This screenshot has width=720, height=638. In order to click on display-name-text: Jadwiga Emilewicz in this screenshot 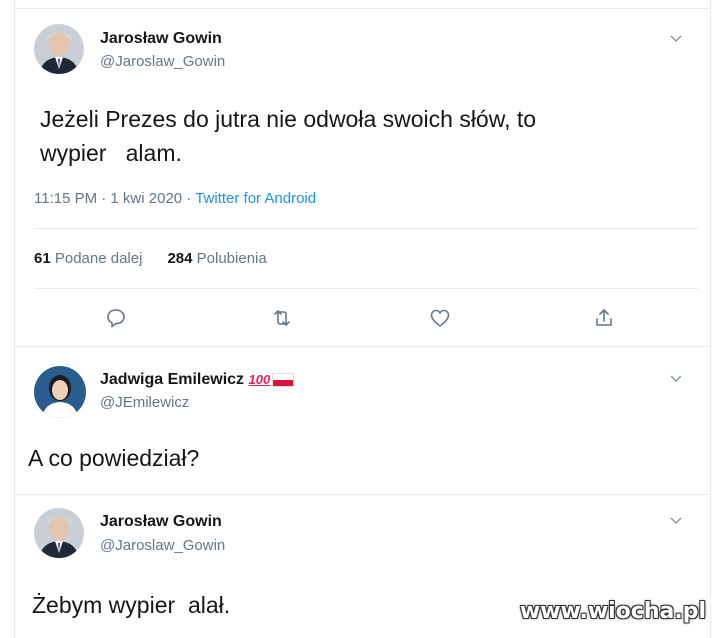, I will do `click(172, 379)`.